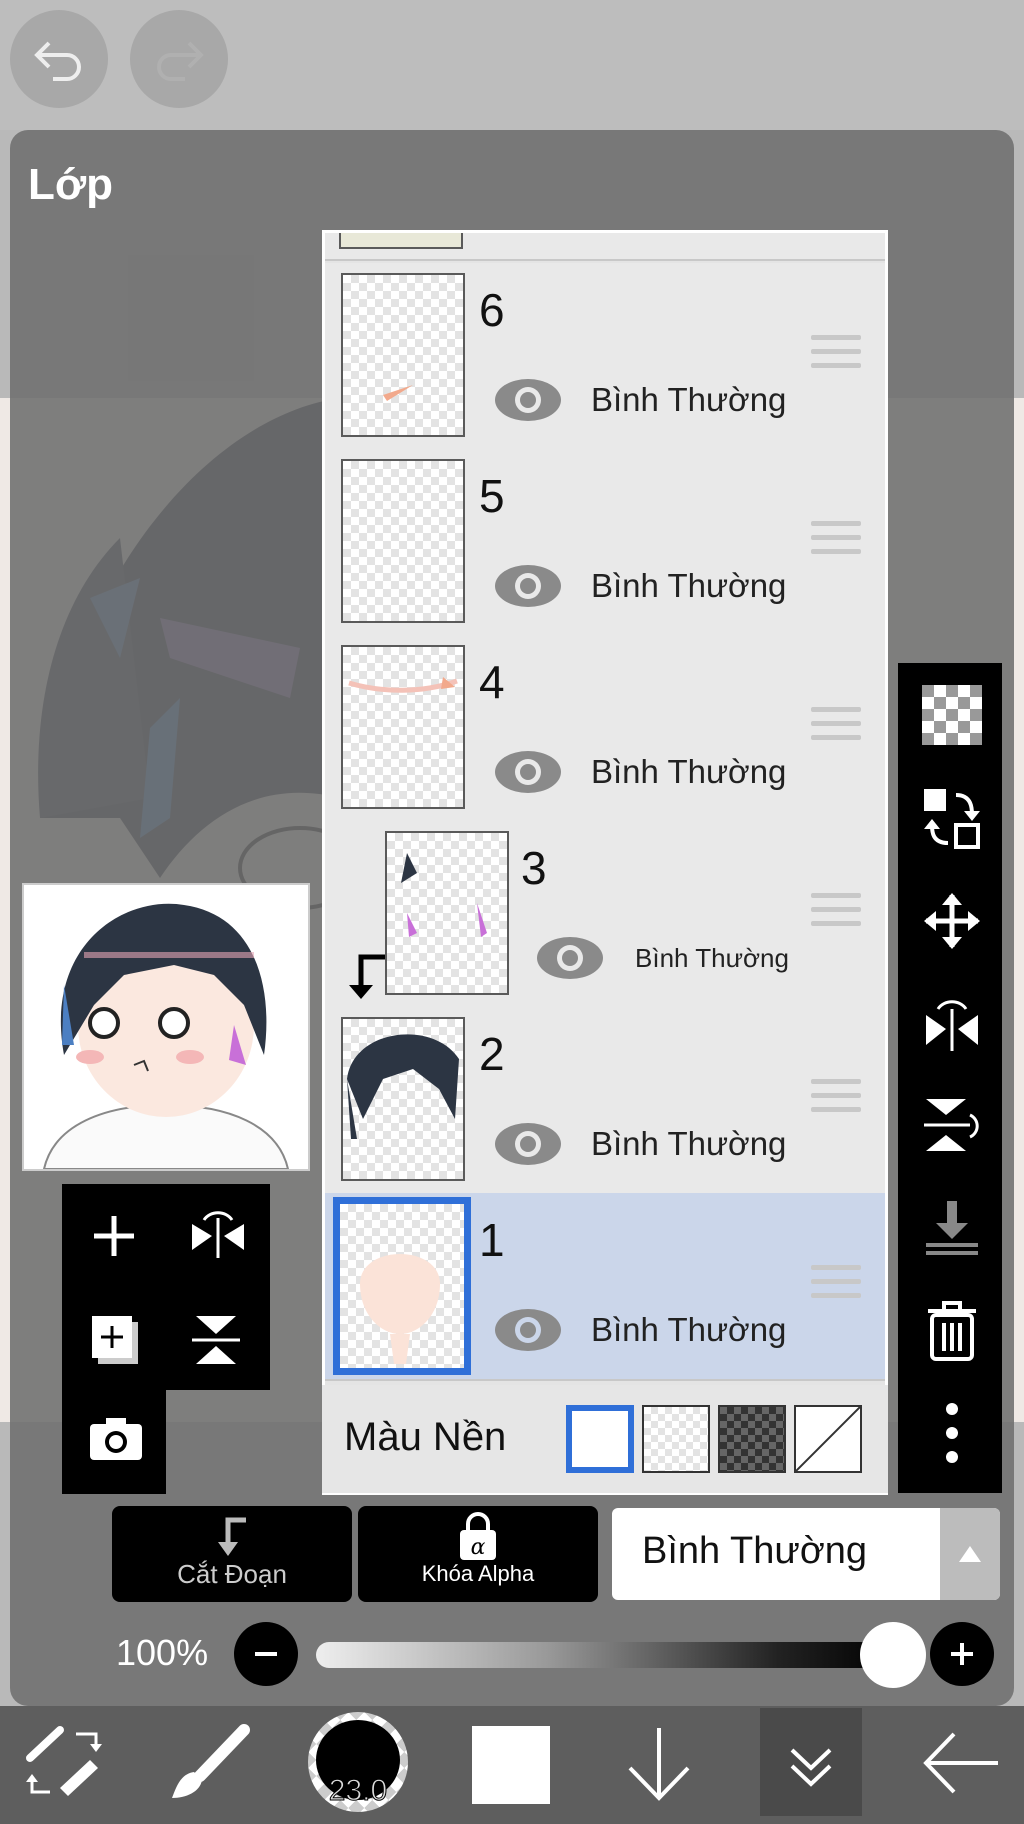 This screenshot has height=1824, width=1024. I want to click on transparency-button, so click(952, 715).